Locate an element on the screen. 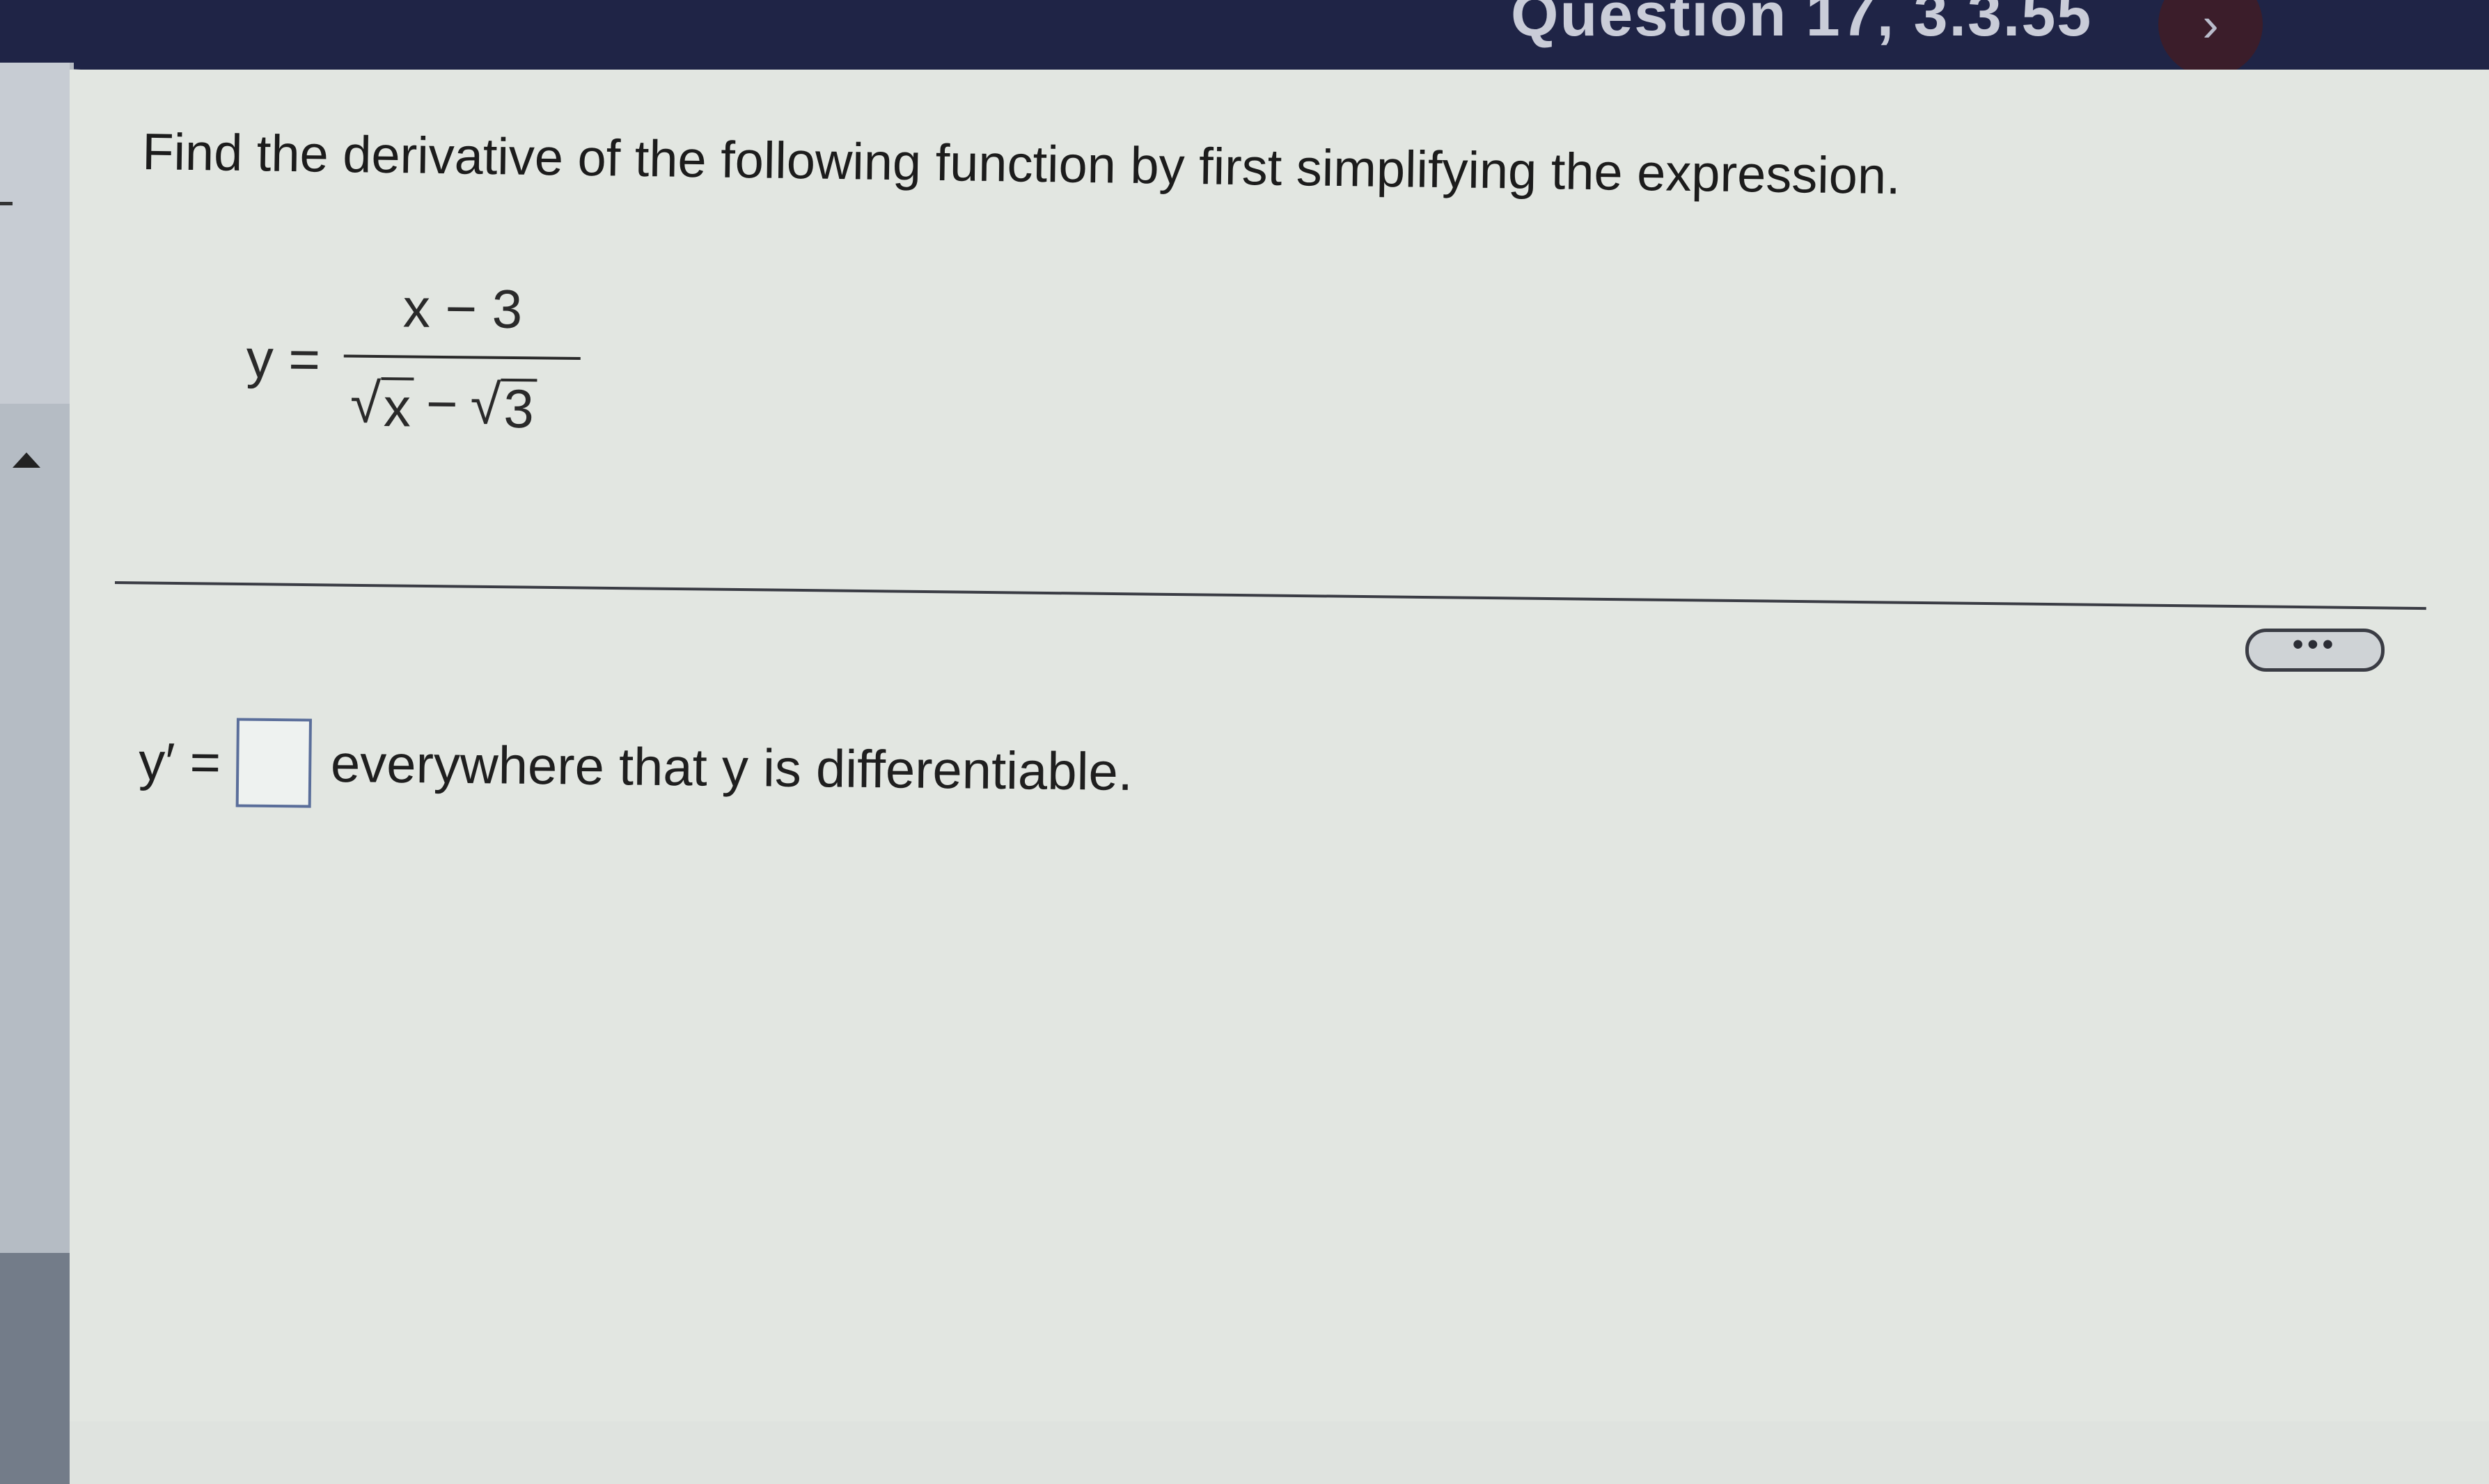 The width and height of the screenshot is (2489, 1484). fraction: x − 3 √ x − √ 3 is located at coordinates (462, 358).